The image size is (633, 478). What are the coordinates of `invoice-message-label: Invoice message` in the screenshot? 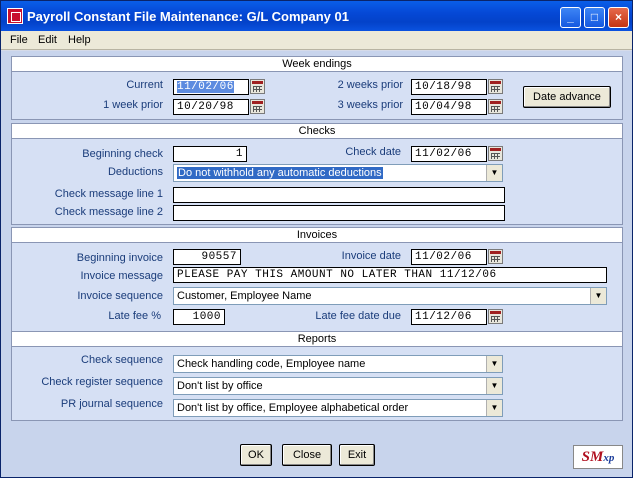 It's located at (121, 276).